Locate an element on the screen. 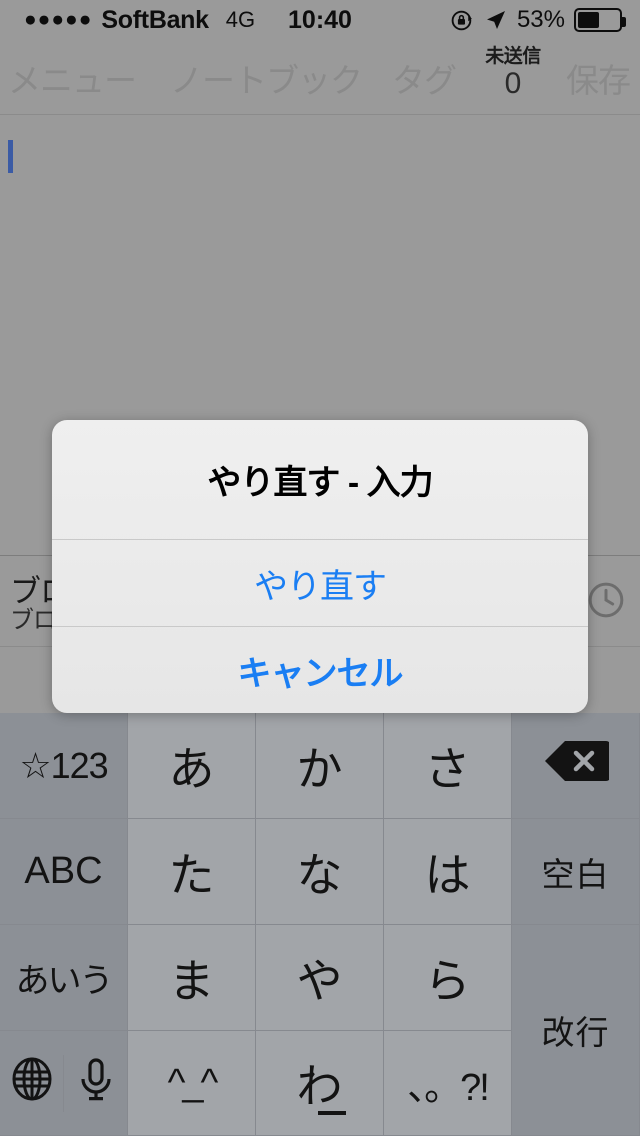 This screenshot has width=640, height=1136. alert-title: やり直す - 入力 is located at coordinates (320, 483).